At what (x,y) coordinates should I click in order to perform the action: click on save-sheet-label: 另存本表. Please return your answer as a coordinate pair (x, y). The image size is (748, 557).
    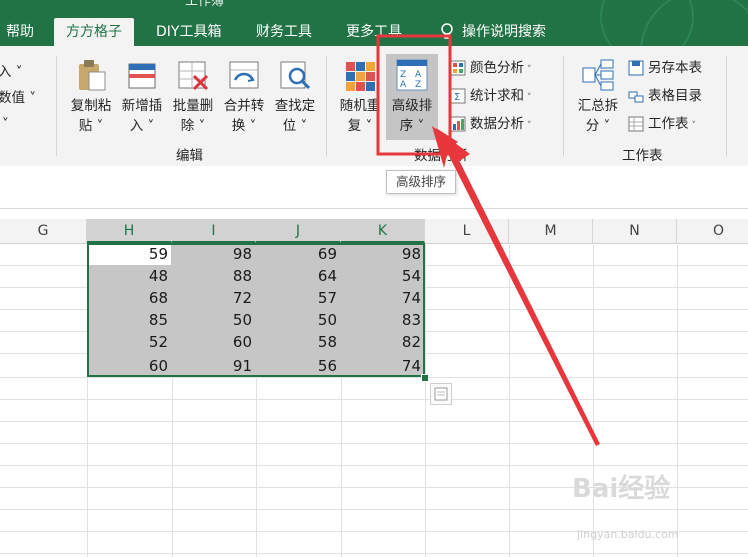
    Looking at the image, I should click on (675, 68).